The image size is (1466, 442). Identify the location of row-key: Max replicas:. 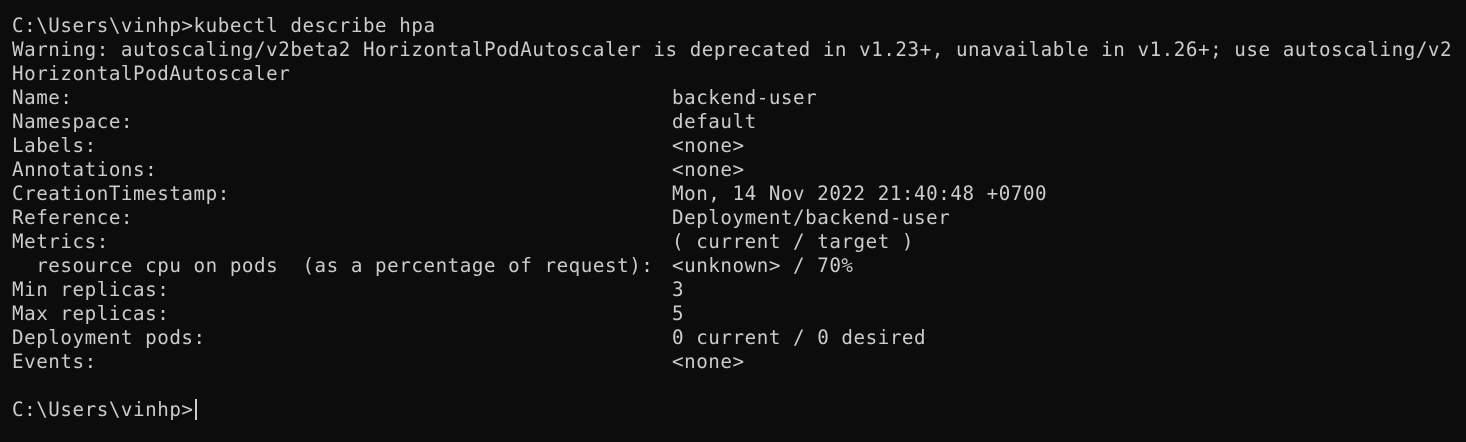
(91, 313).